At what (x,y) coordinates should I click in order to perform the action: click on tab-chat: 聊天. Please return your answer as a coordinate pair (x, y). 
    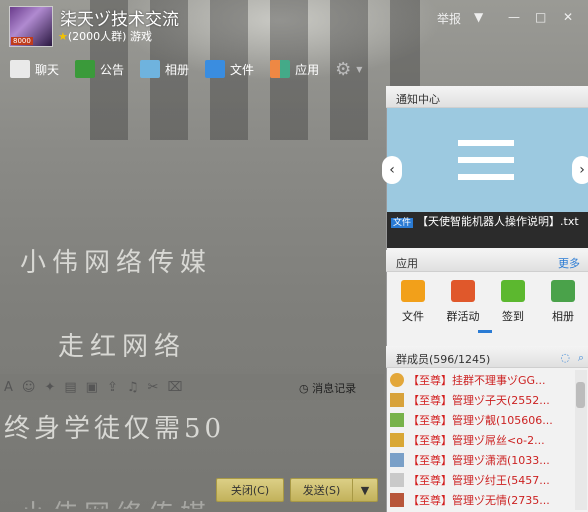
    Looking at the image, I should click on (34, 69).